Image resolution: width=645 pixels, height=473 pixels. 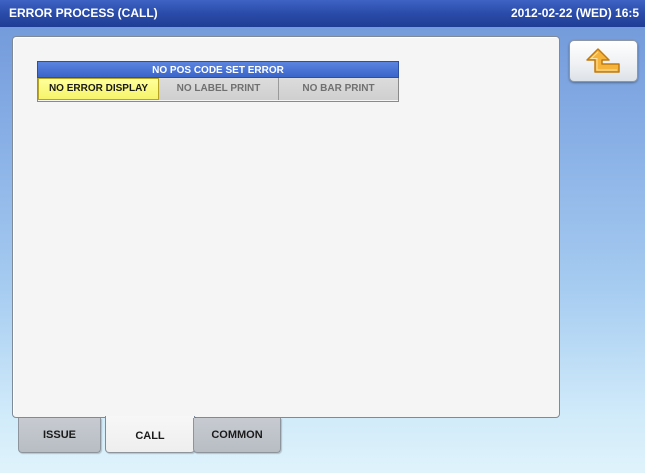 I want to click on option-no-label-print: NO LABEL PRINT, so click(x=219, y=89).